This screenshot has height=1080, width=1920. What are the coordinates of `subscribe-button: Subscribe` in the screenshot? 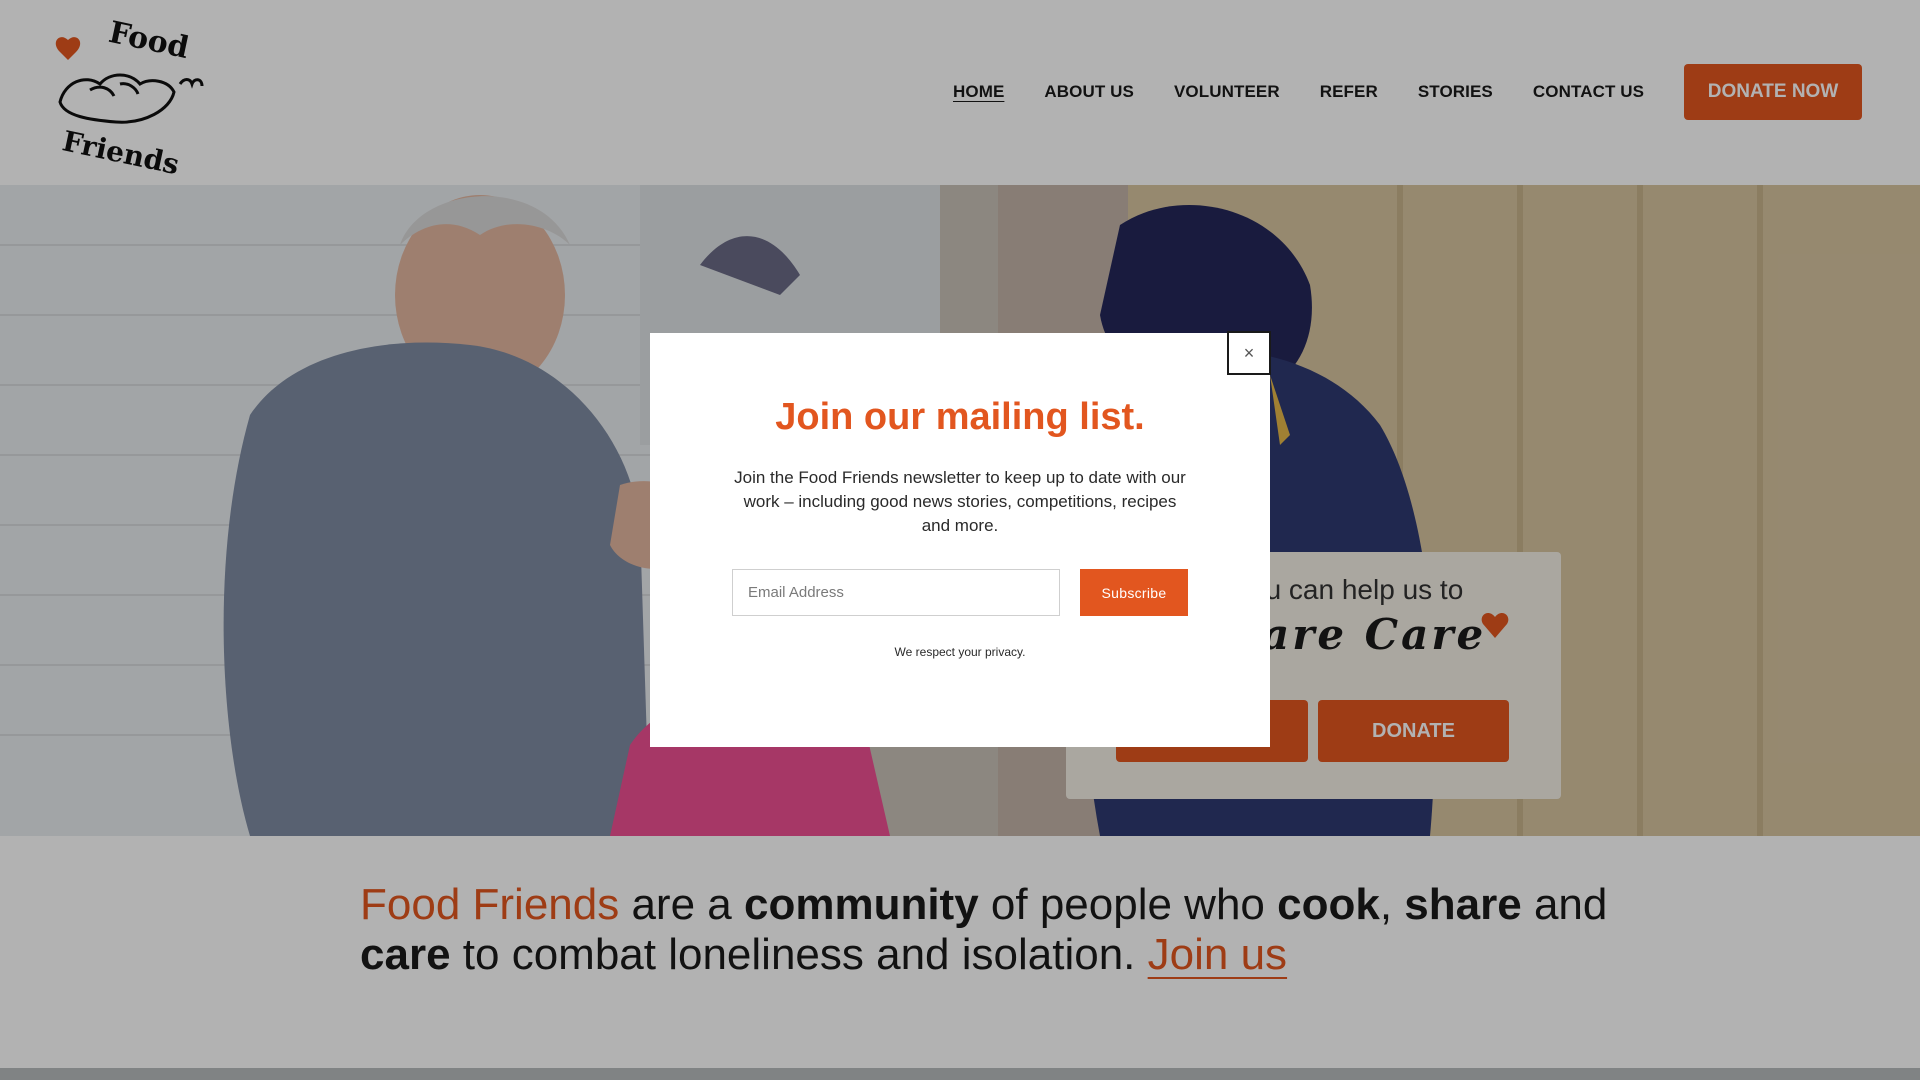 It's located at (1134, 592).